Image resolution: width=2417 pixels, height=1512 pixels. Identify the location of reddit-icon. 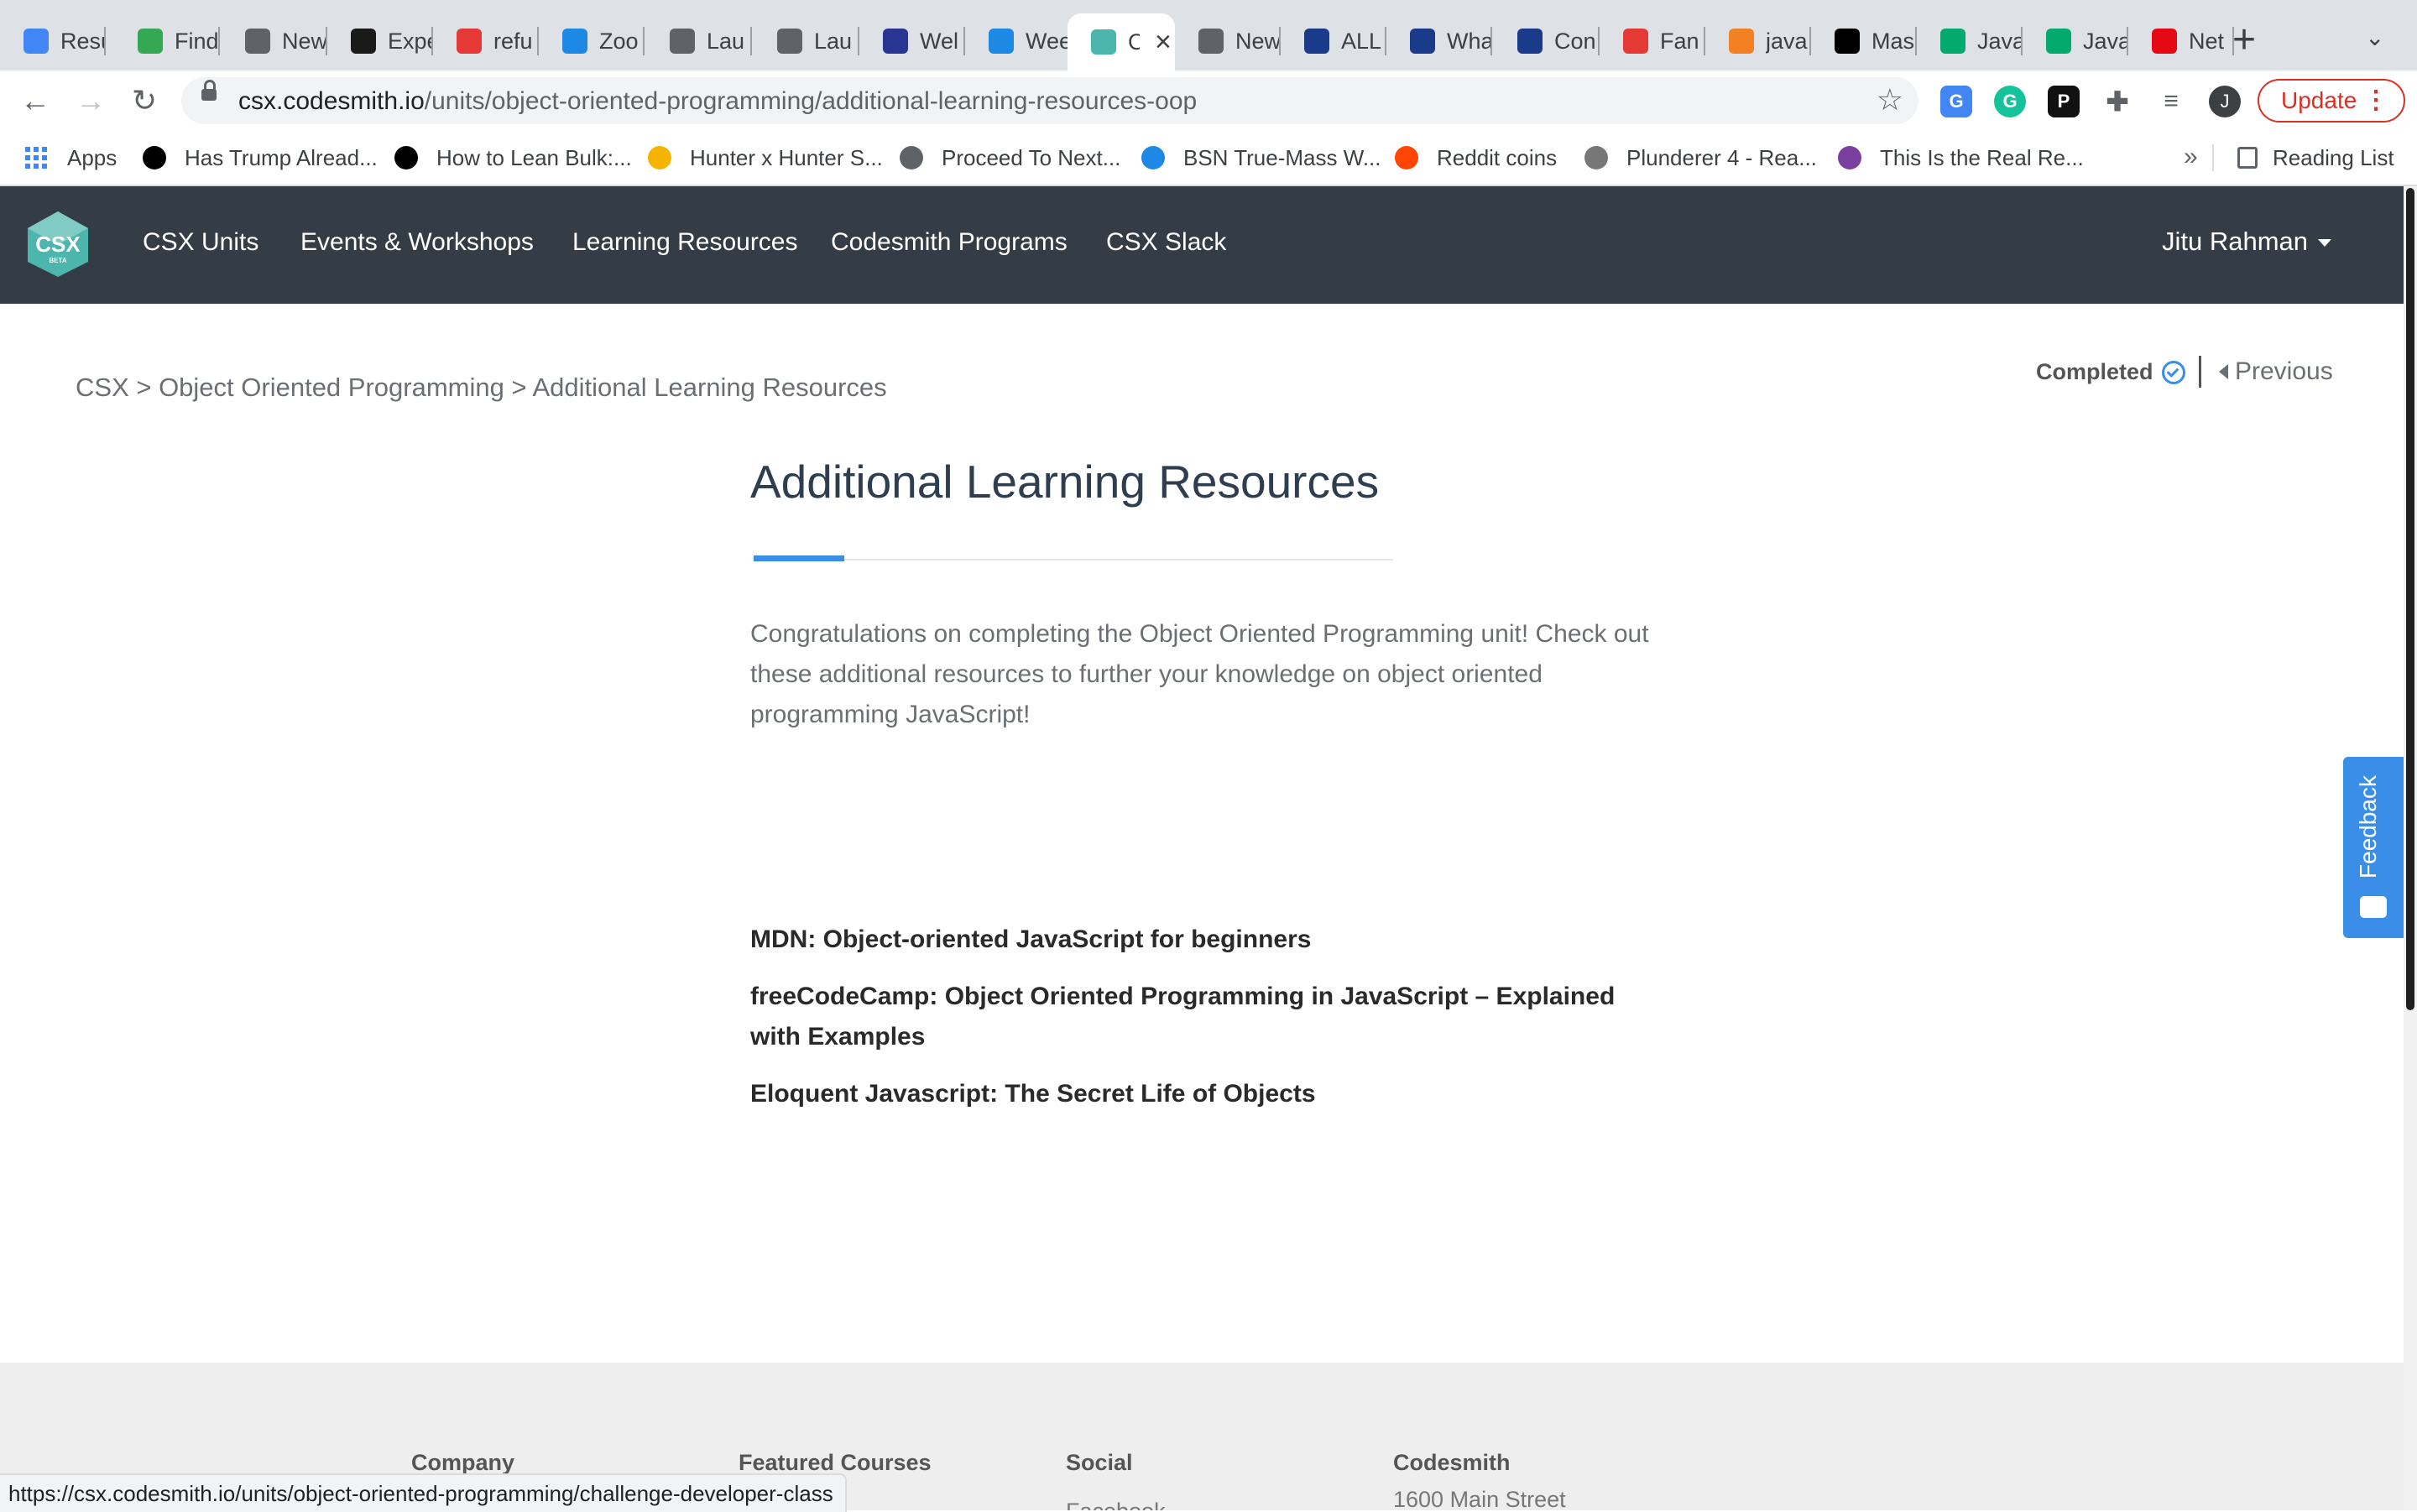
(1406, 157).